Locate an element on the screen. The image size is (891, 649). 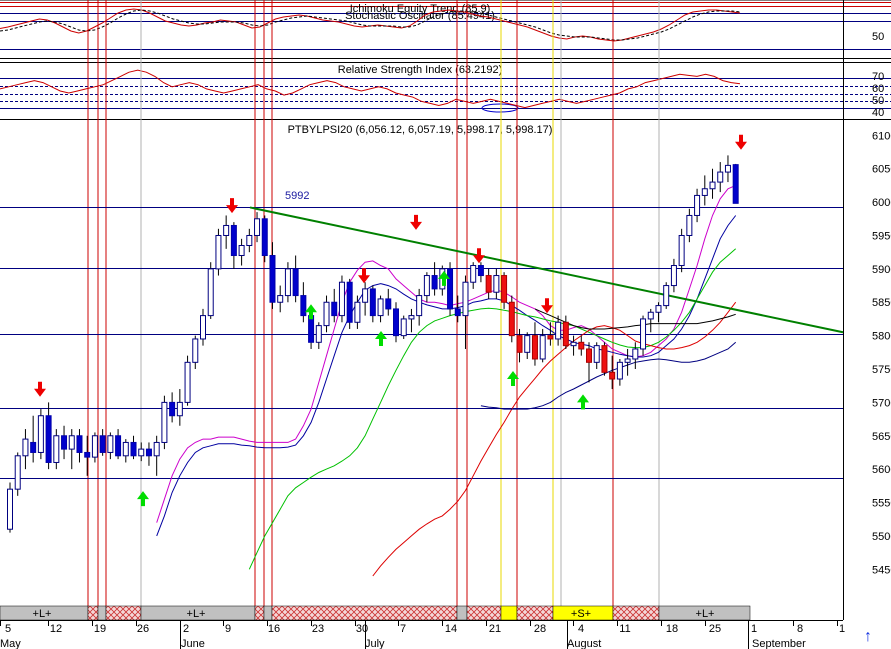
x-tick-label: 23 is located at coordinates (318, 629).